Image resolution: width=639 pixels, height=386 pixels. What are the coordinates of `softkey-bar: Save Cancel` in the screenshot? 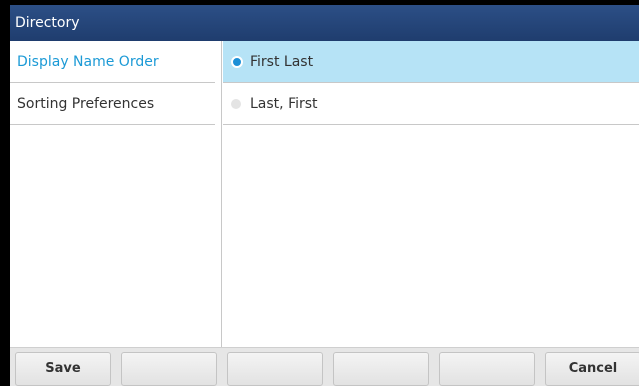 It's located at (324, 366).